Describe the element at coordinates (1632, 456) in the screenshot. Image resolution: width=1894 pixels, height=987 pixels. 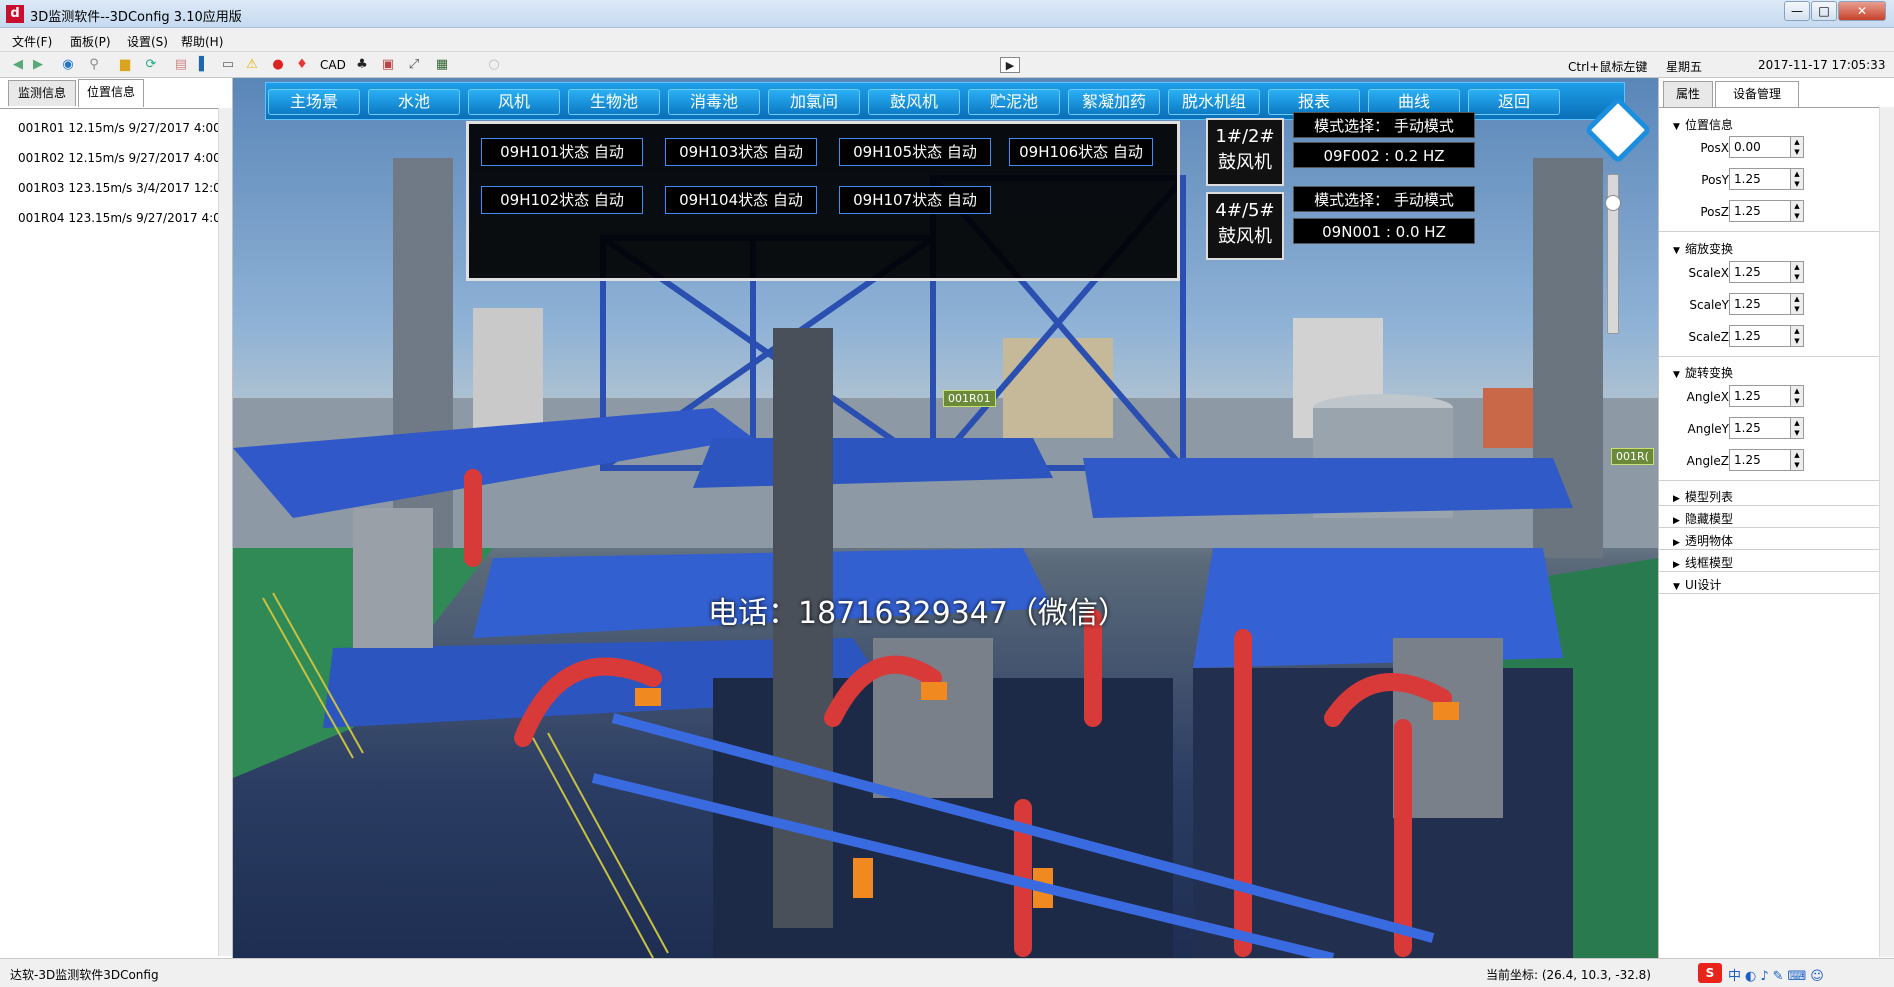
I see `sensor-tag-001r0x: 001R(` at that location.